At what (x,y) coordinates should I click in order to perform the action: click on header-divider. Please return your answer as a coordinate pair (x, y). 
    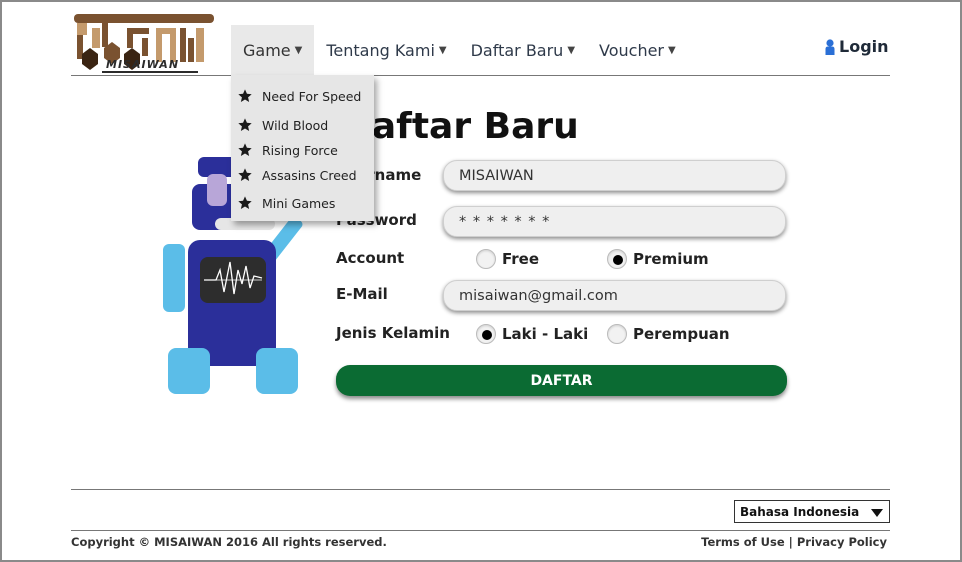
    Looking at the image, I should click on (480, 75).